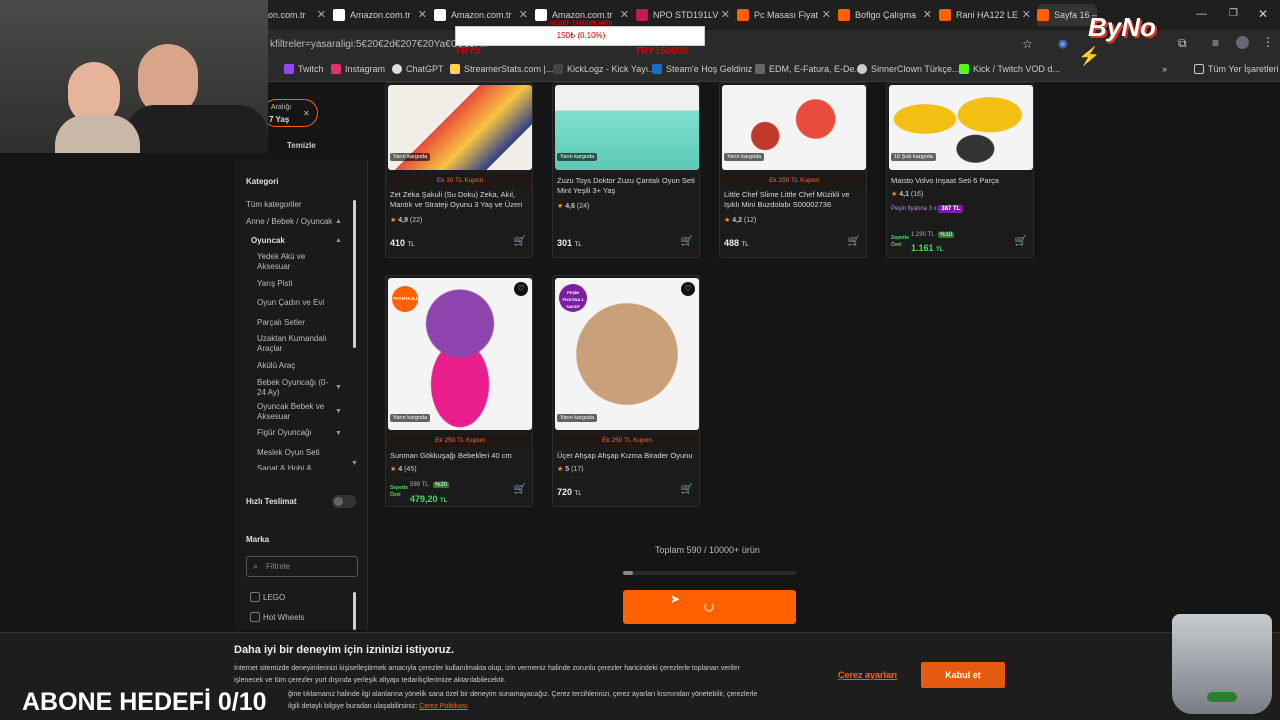 The height and width of the screenshot is (720, 1280). What do you see at coordinates (1164, 69) in the screenshot?
I see `bookmarks-overflow: »` at bounding box center [1164, 69].